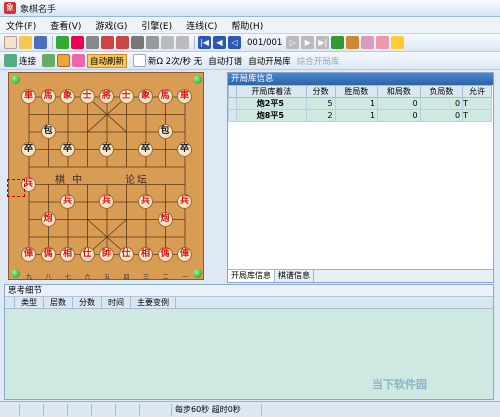  I want to click on auto-open-lib-button: 自动开局库, so click(269, 61).